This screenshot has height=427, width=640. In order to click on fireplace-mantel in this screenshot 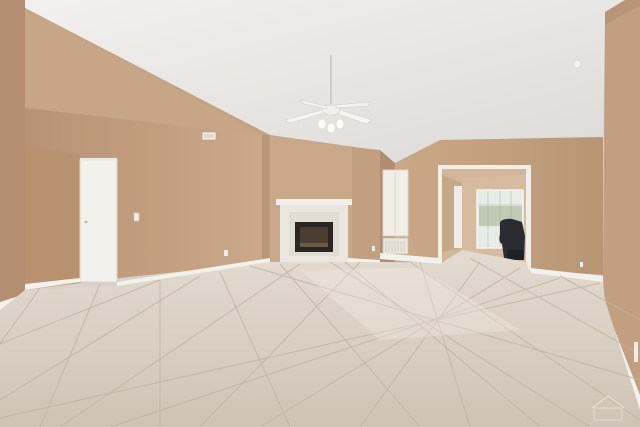, I will do `click(314, 202)`.